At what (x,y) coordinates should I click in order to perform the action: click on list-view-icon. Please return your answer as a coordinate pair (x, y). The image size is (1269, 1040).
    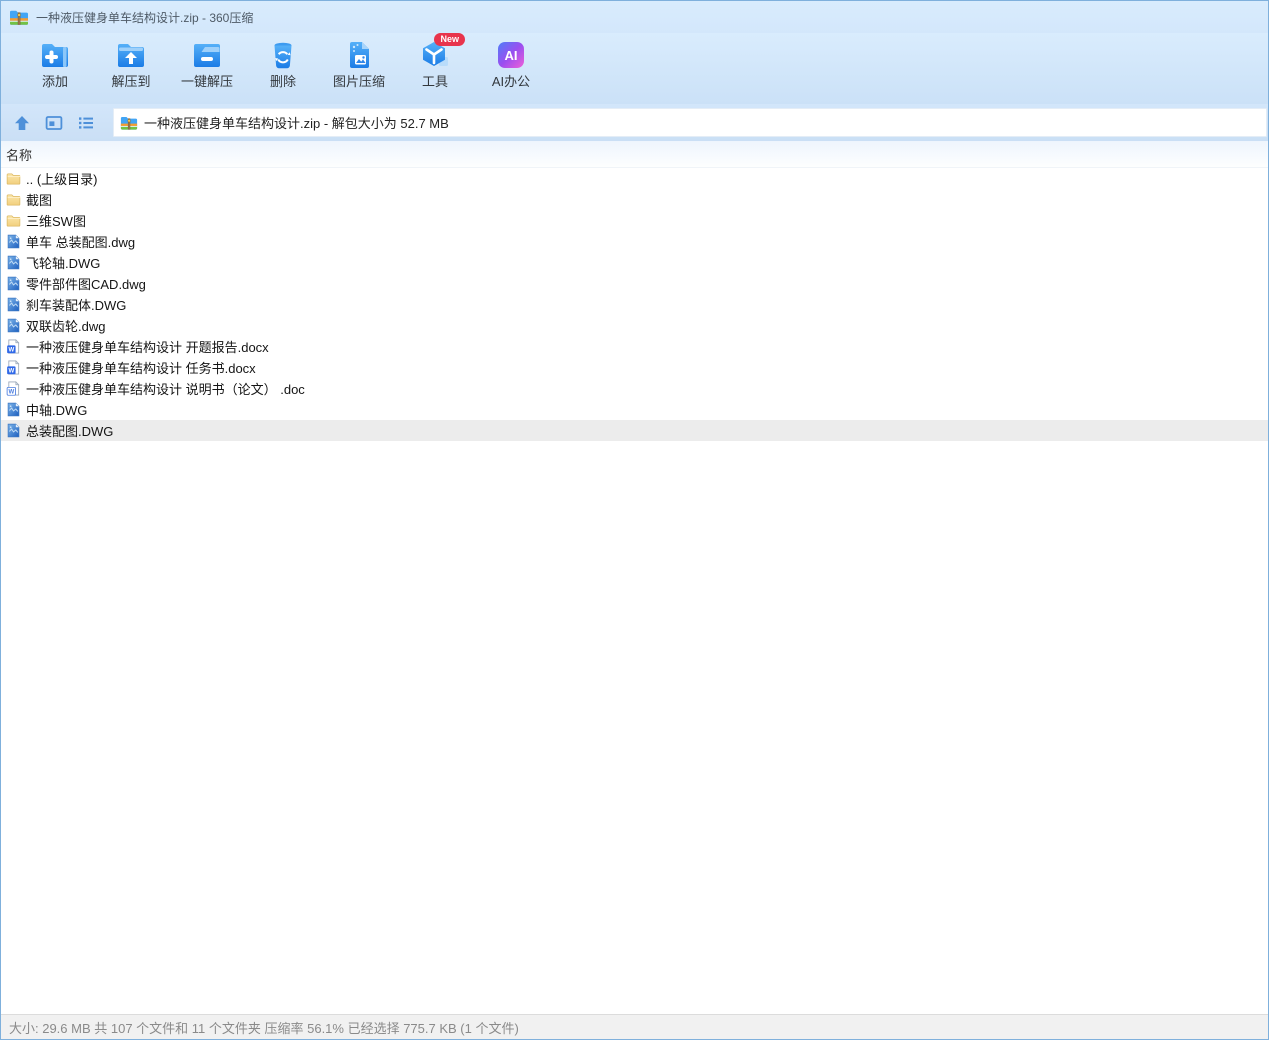
    Looking at the image, I should click on (86, 123).